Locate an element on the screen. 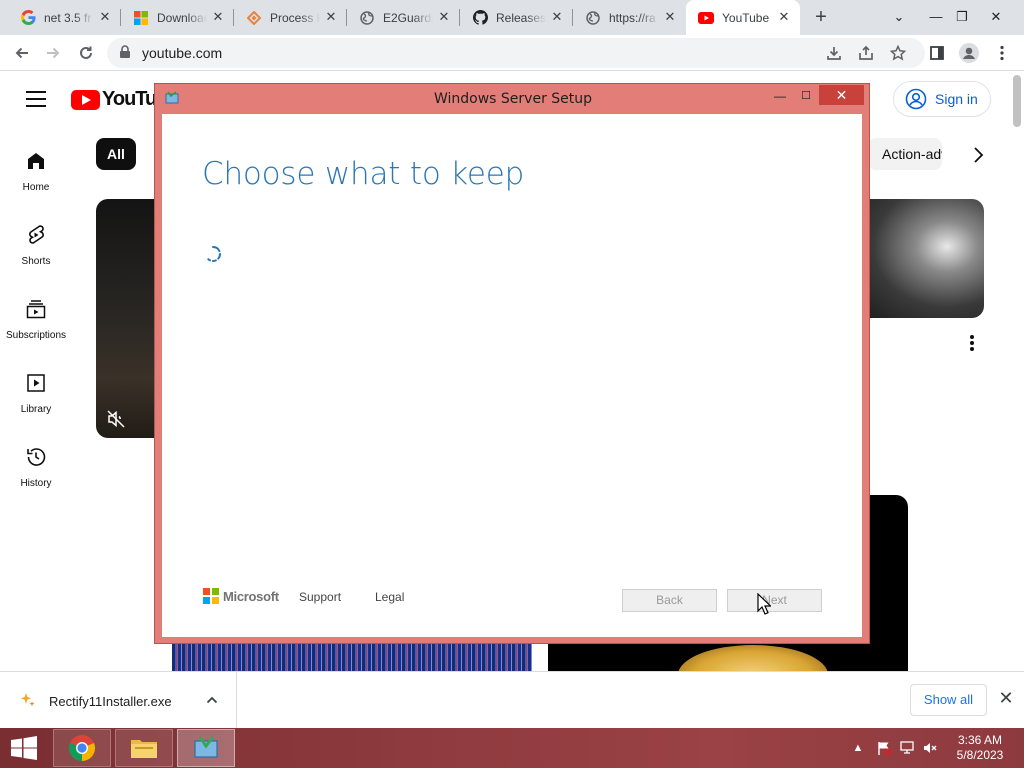 This screenshot has height=768, width=1024. side-panel-button is located at coordinates (937, 53).